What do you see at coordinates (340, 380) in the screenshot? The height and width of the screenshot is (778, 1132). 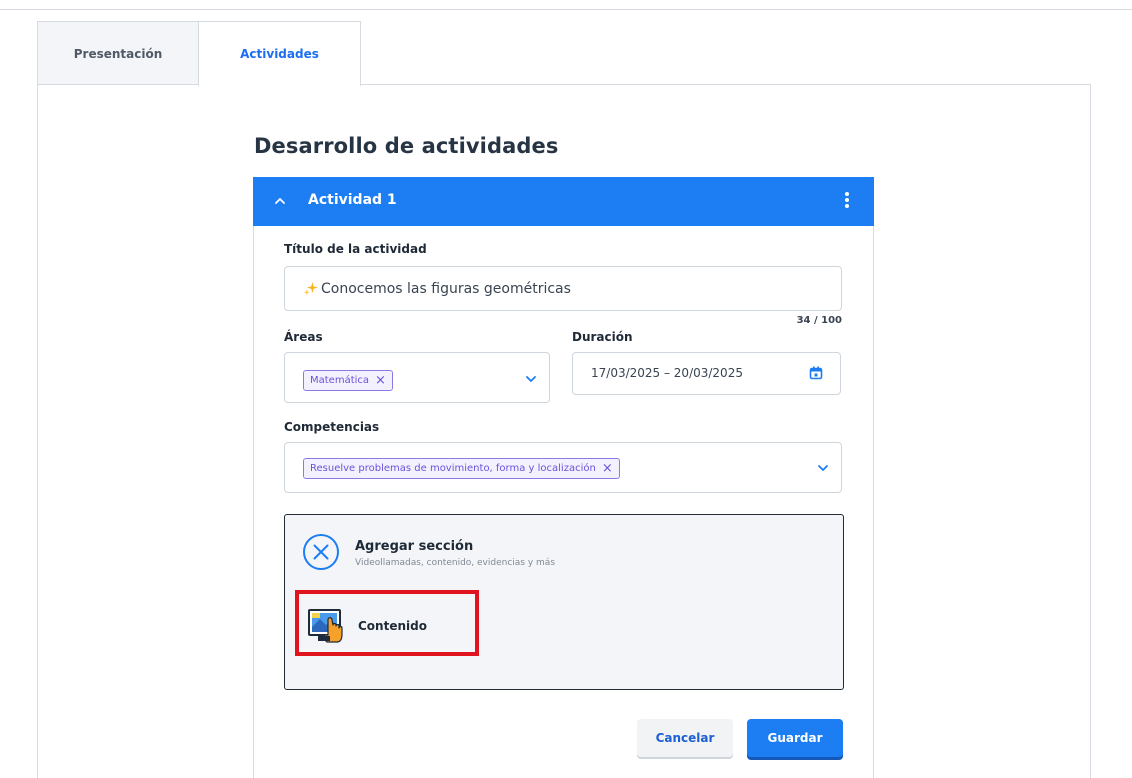 I see `area-chip-label: Matemática` at bounding box center [340, 380].